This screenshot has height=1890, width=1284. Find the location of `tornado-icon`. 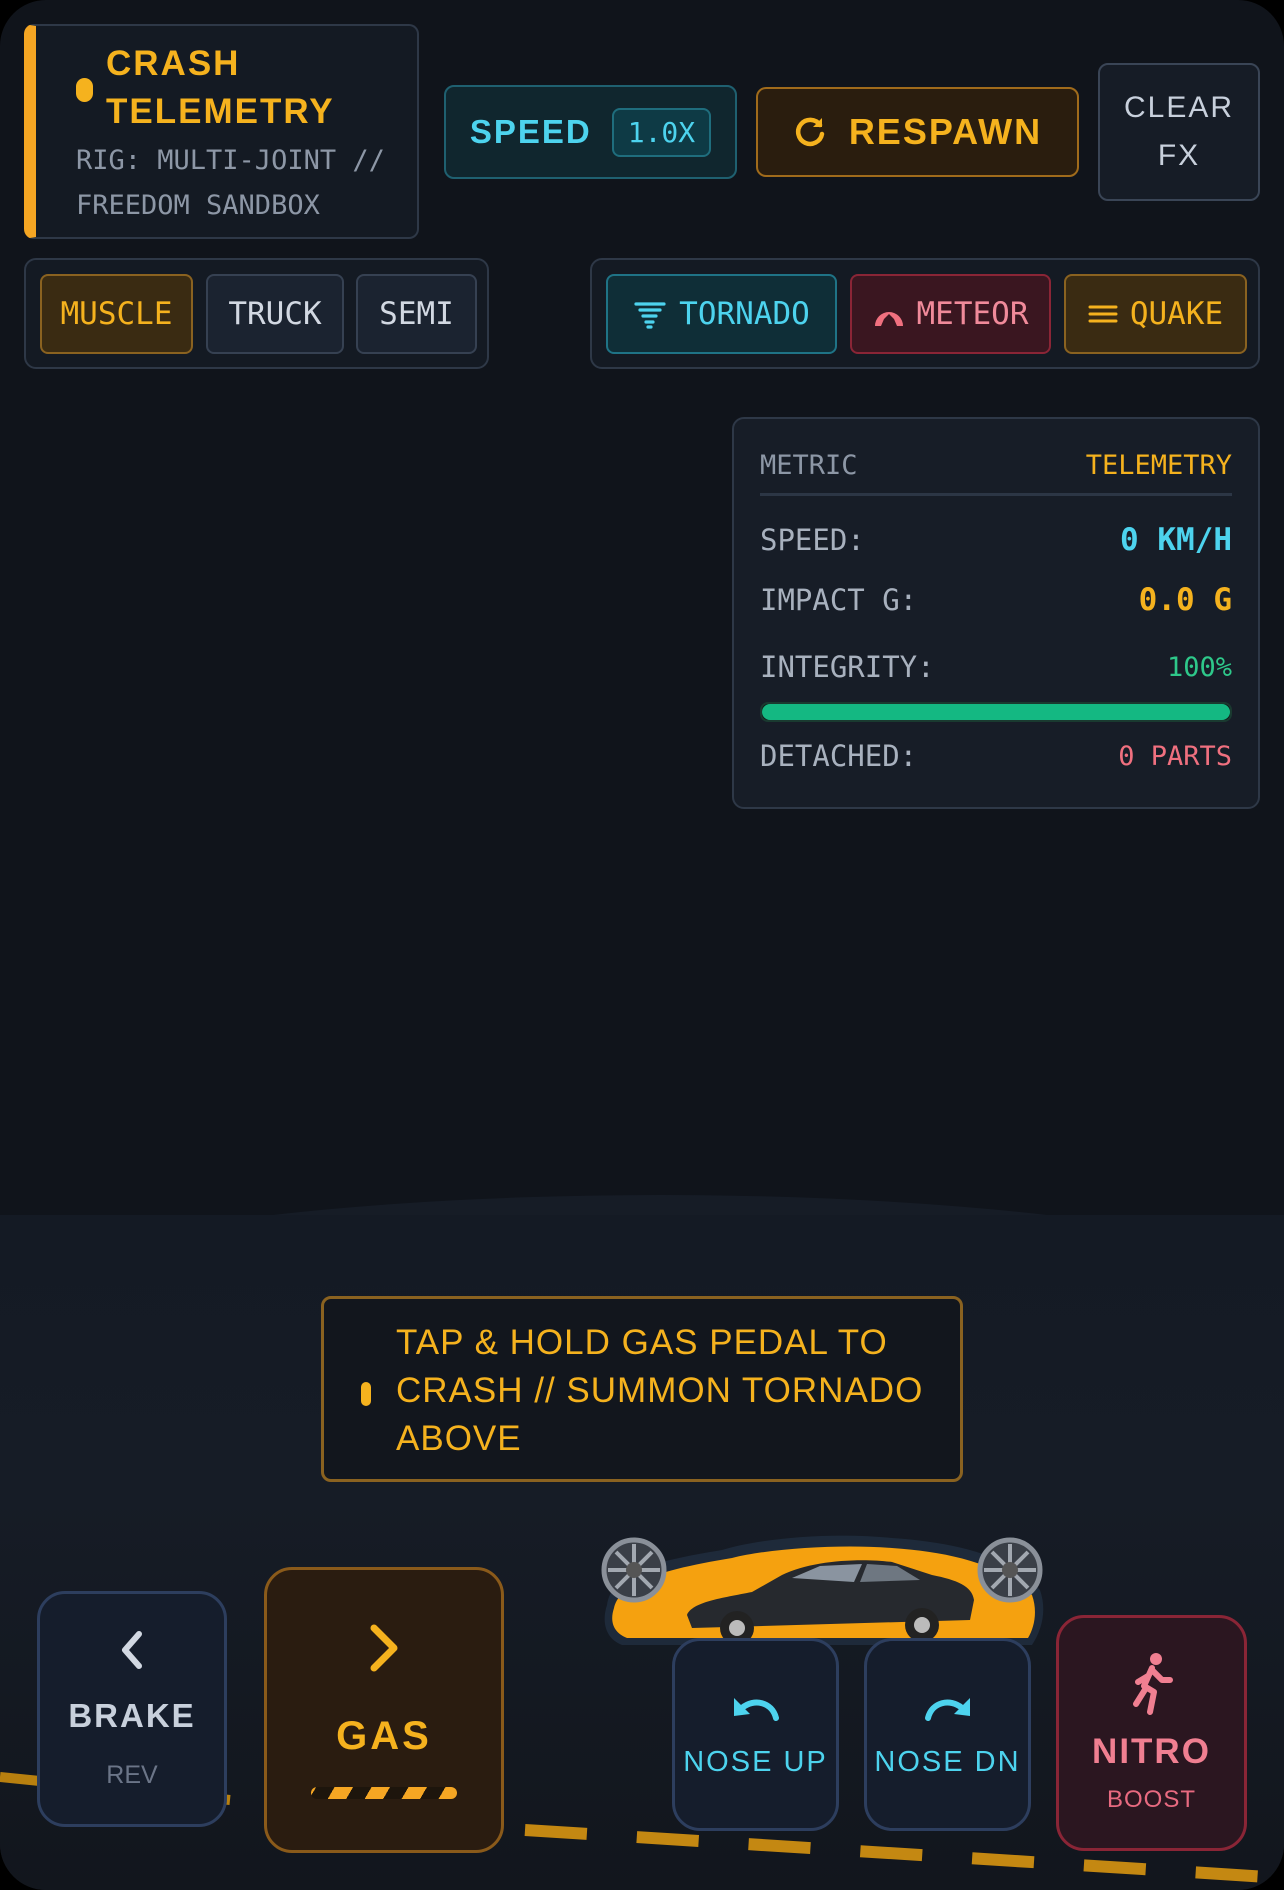

tornado-icon is located at coordinates (650, 315).